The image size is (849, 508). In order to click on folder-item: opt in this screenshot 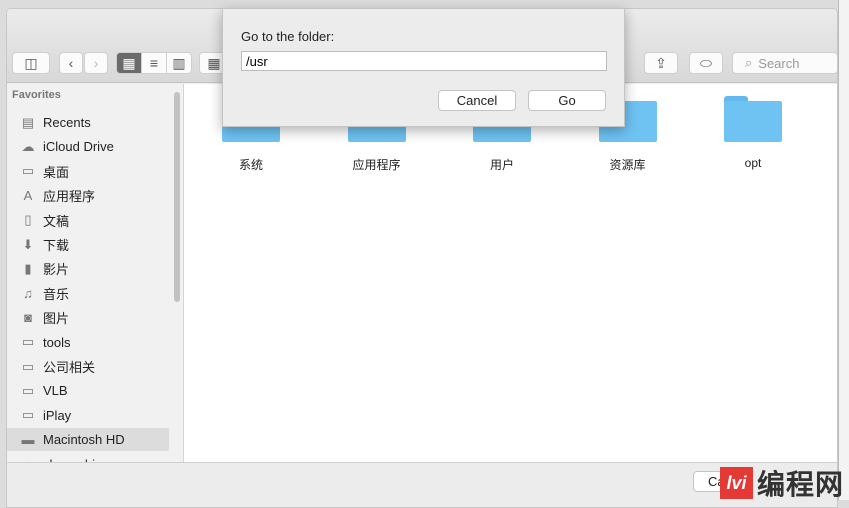, I will do `click(753, 133)`.